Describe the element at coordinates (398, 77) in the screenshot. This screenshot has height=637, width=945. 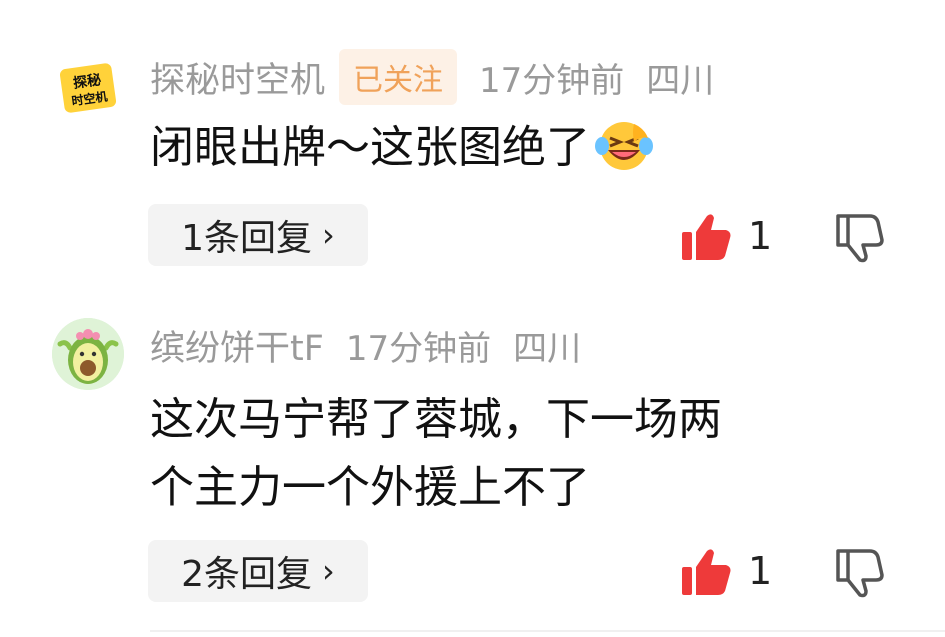
I see `follow-badge: 已关注` at that location.